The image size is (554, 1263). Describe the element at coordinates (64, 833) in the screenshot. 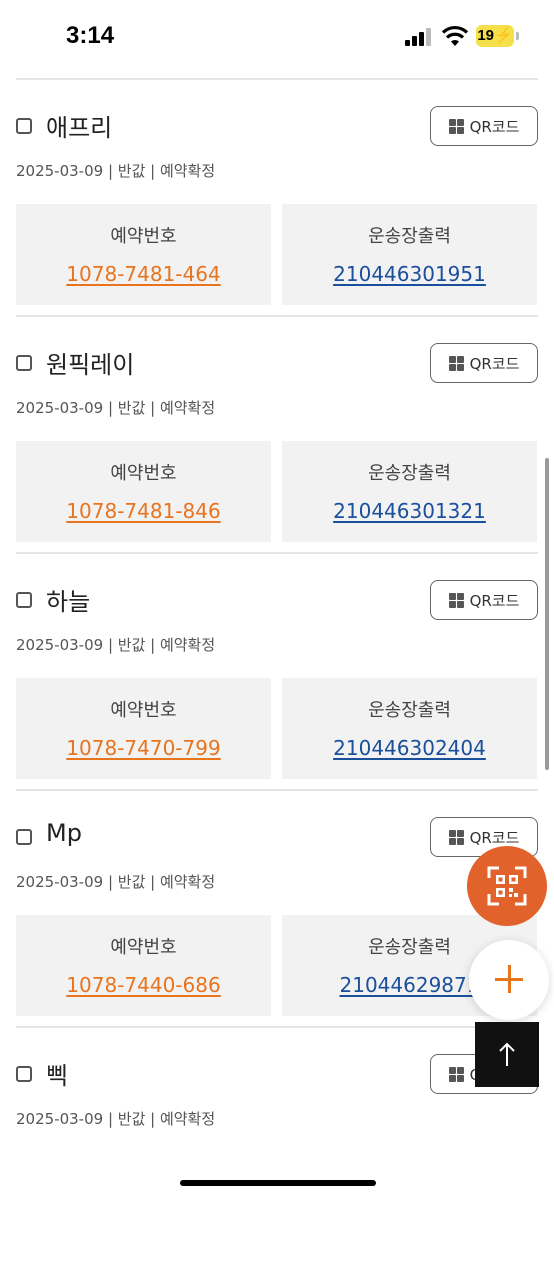

I see `store-name: Mp` at that location.